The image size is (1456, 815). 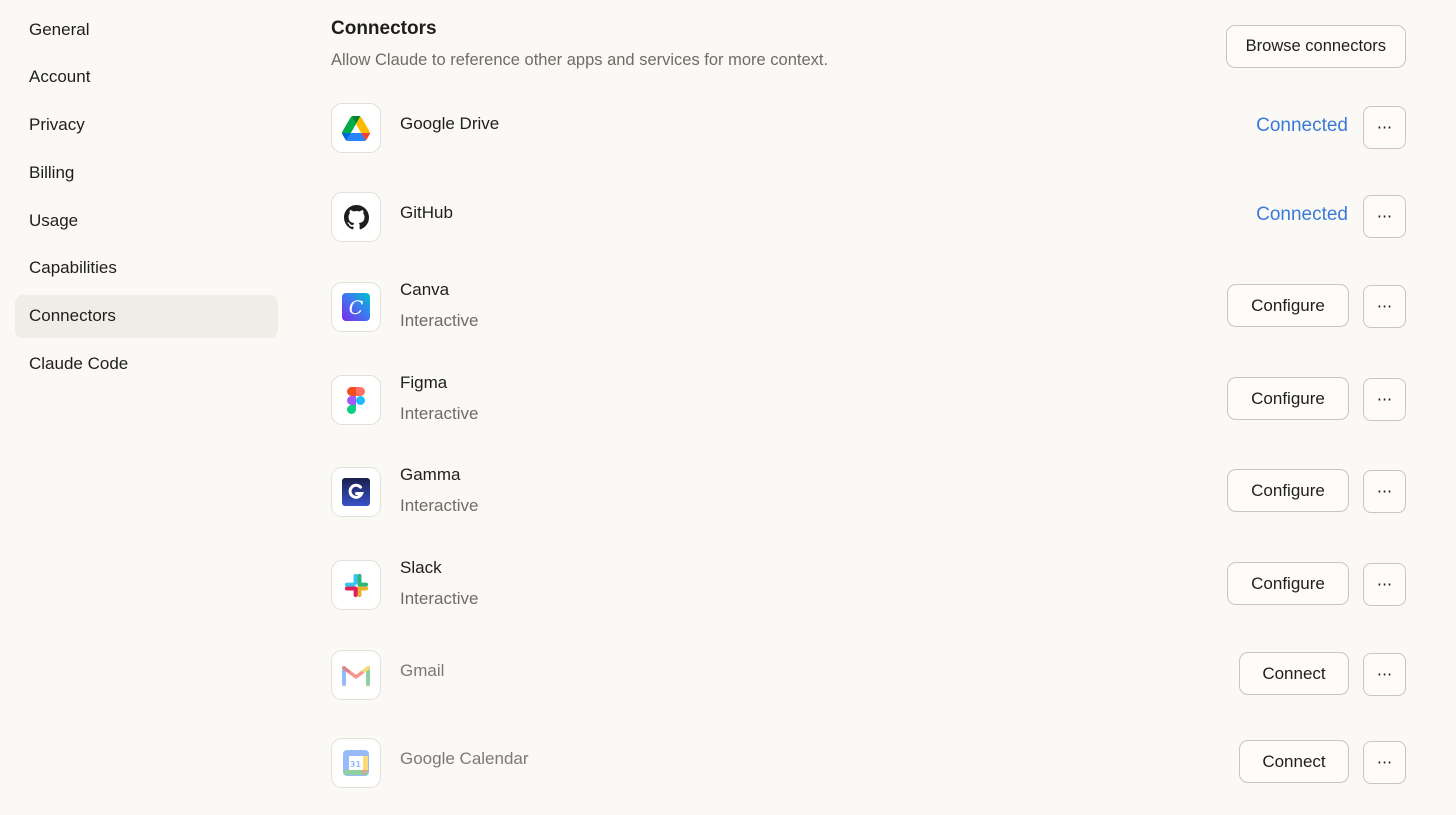 I want to click on canva-icon: C, so click(x=356, y=307).